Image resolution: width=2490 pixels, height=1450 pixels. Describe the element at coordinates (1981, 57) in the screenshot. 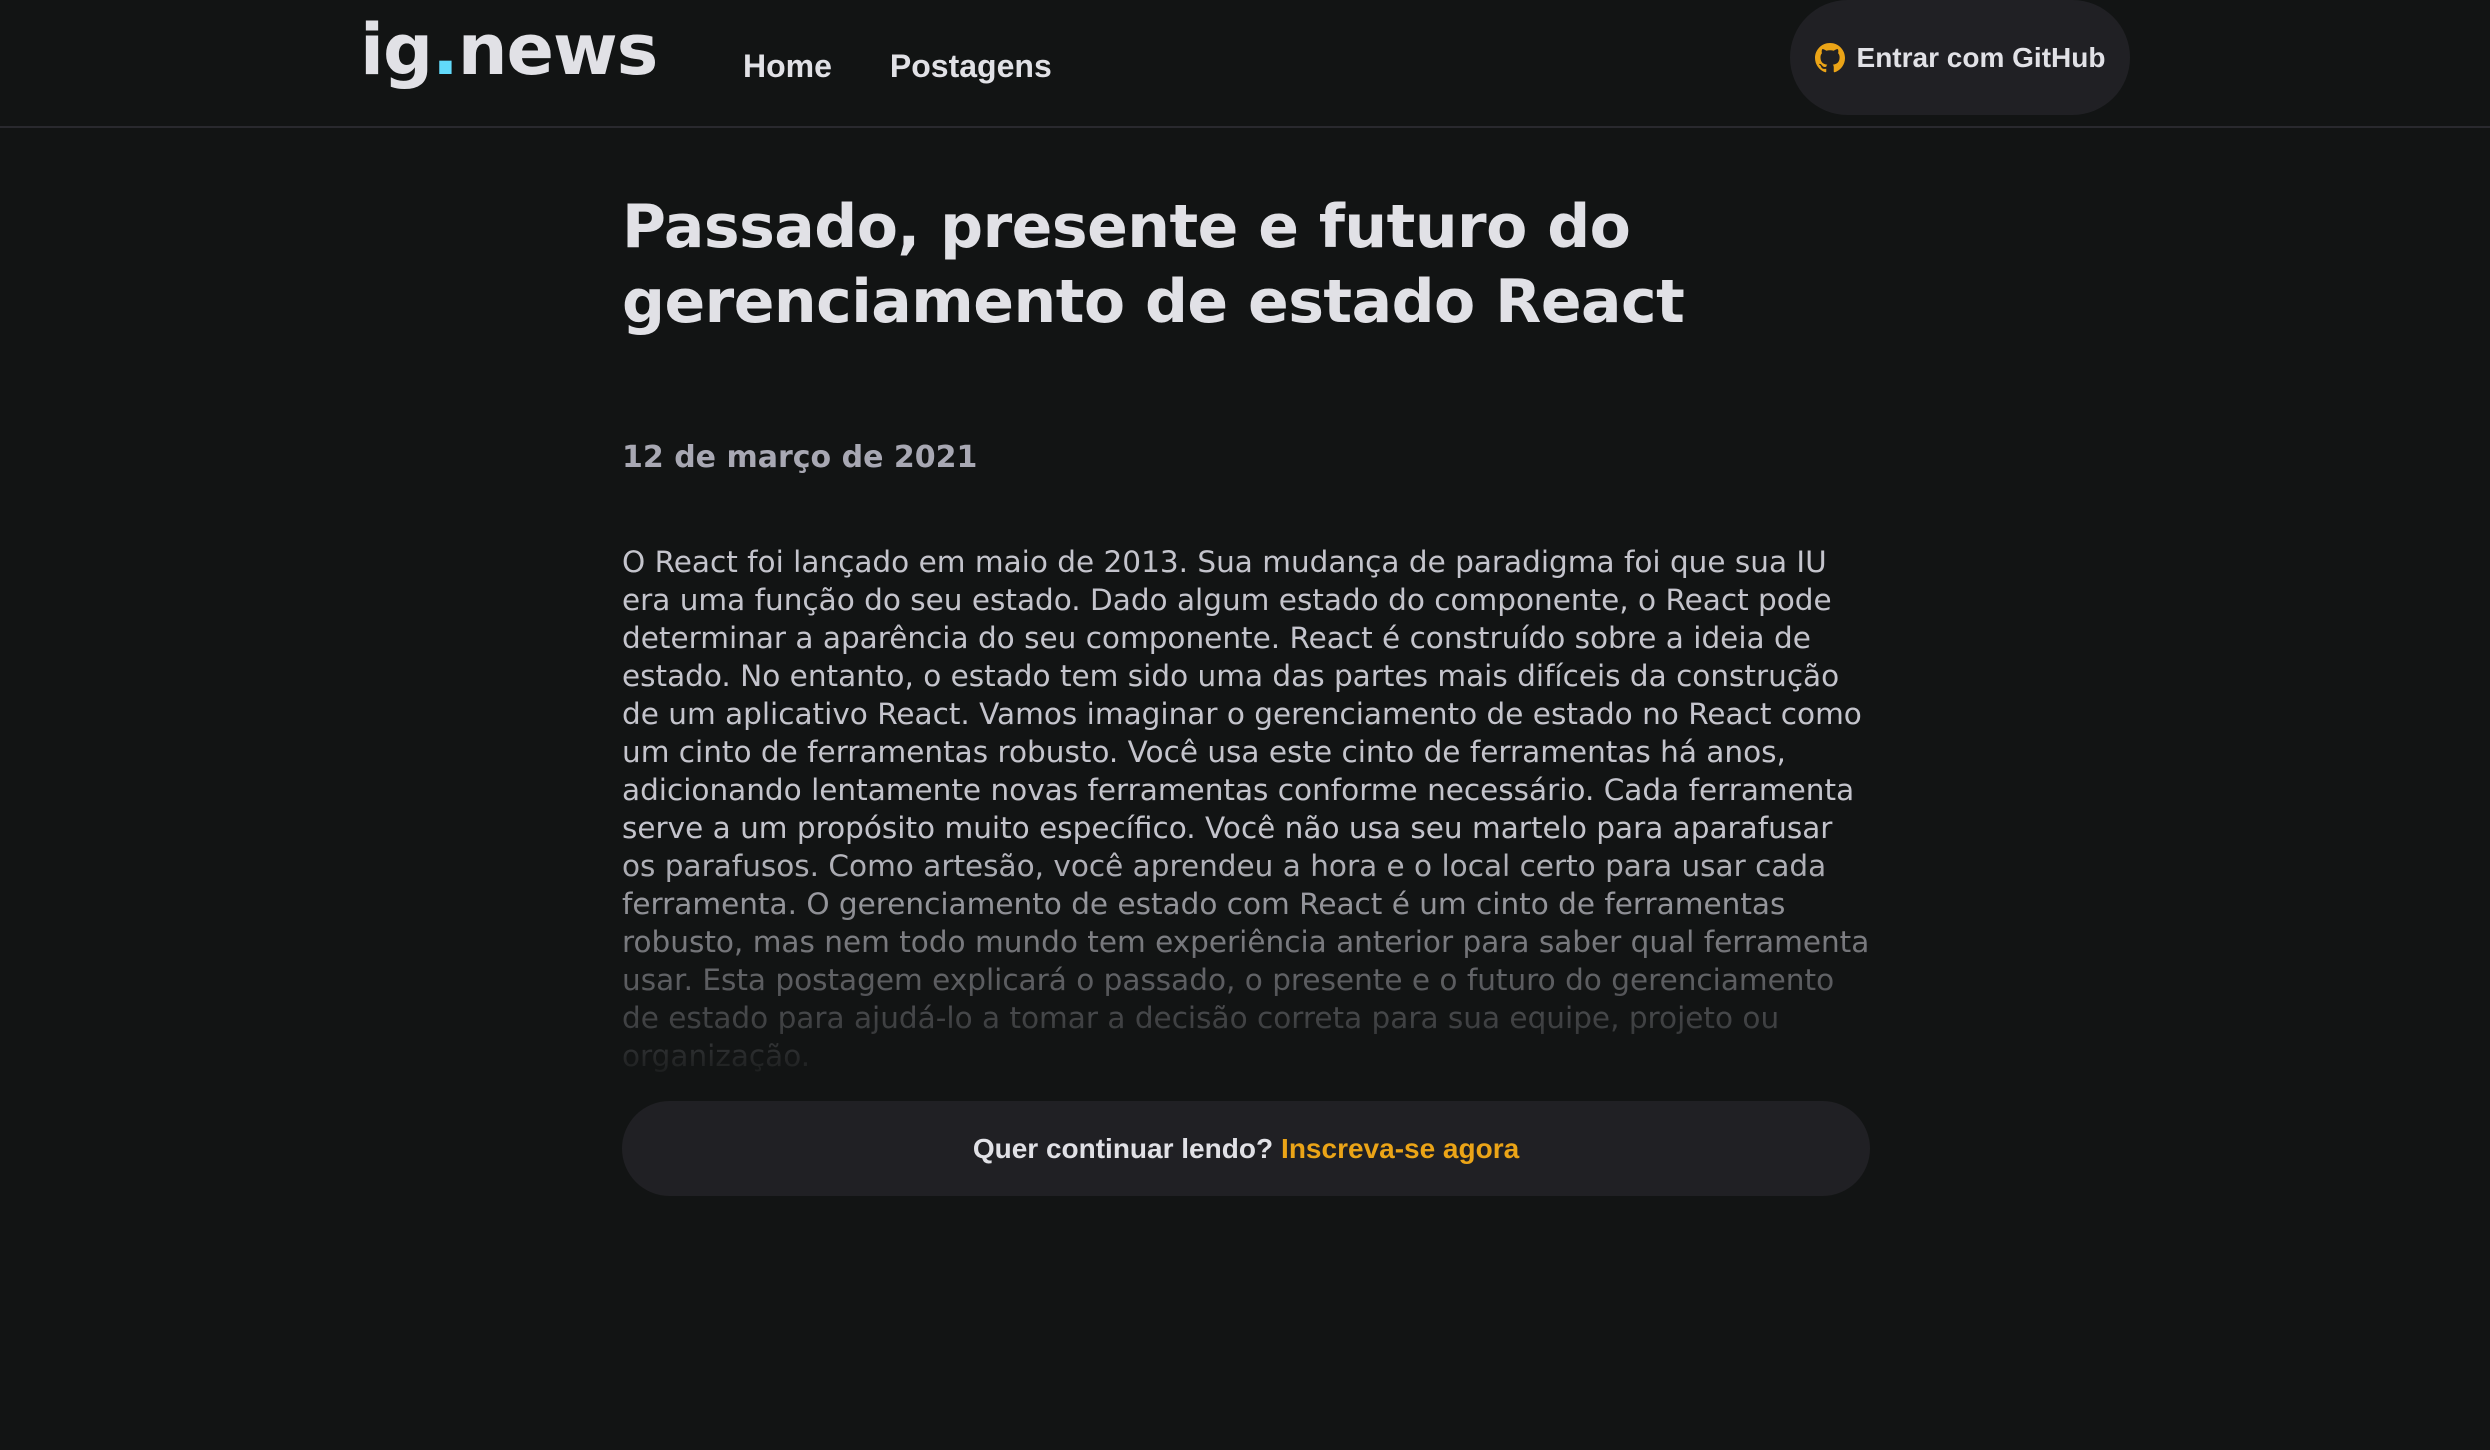

I see `sign-in-github-label: Entrar com GitHub` at that location.